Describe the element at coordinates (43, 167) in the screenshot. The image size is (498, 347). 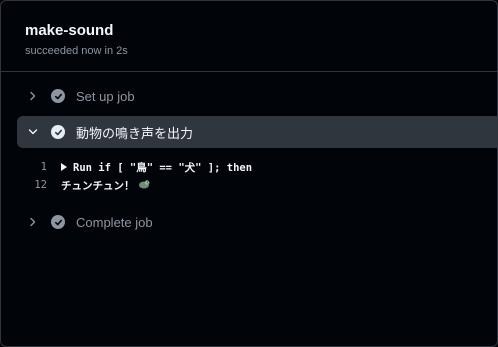
I see `line-number: 1` at that location.